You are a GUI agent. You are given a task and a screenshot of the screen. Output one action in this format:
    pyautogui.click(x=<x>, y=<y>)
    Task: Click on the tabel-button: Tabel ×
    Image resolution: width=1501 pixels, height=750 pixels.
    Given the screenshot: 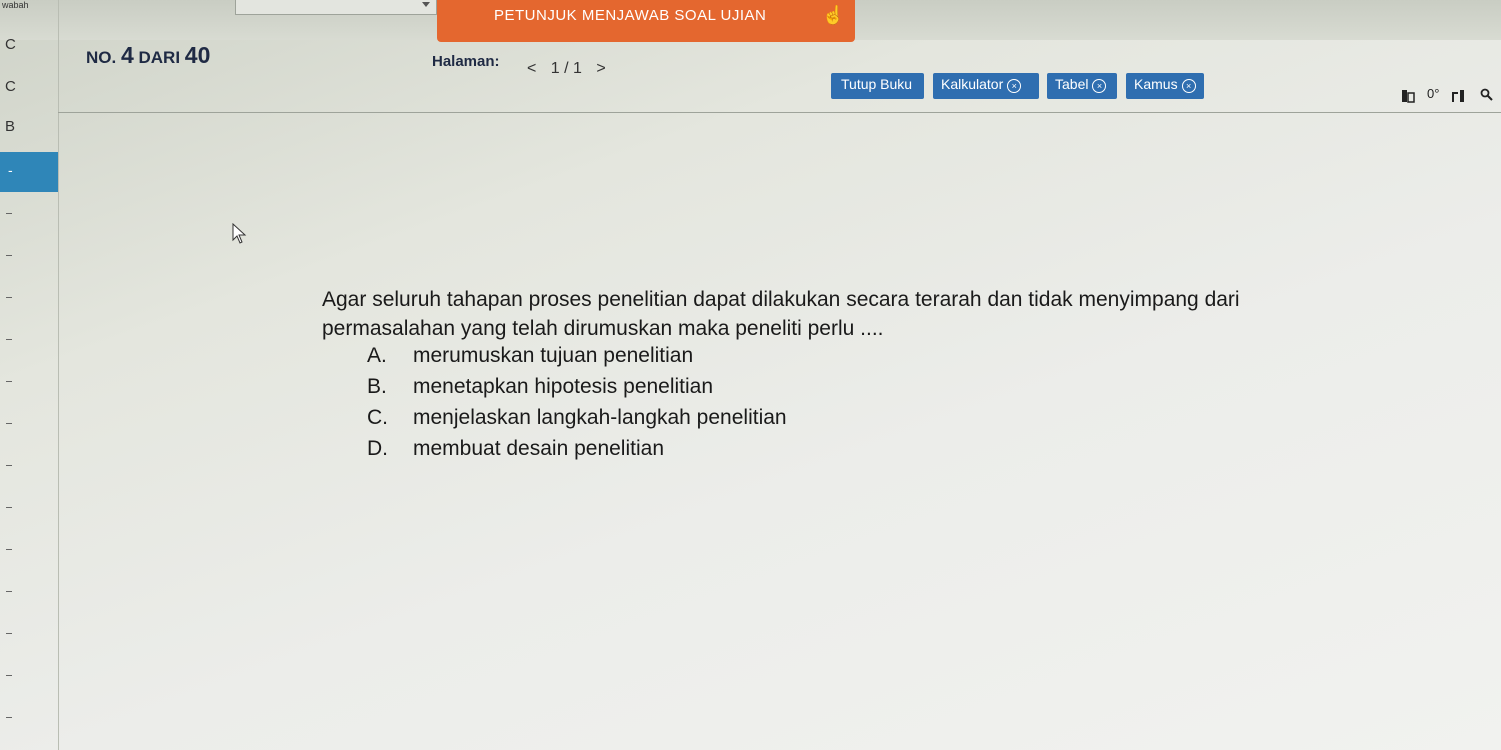 What is the action you would take?
    pyautogui.click(x=1082, y=86)
    